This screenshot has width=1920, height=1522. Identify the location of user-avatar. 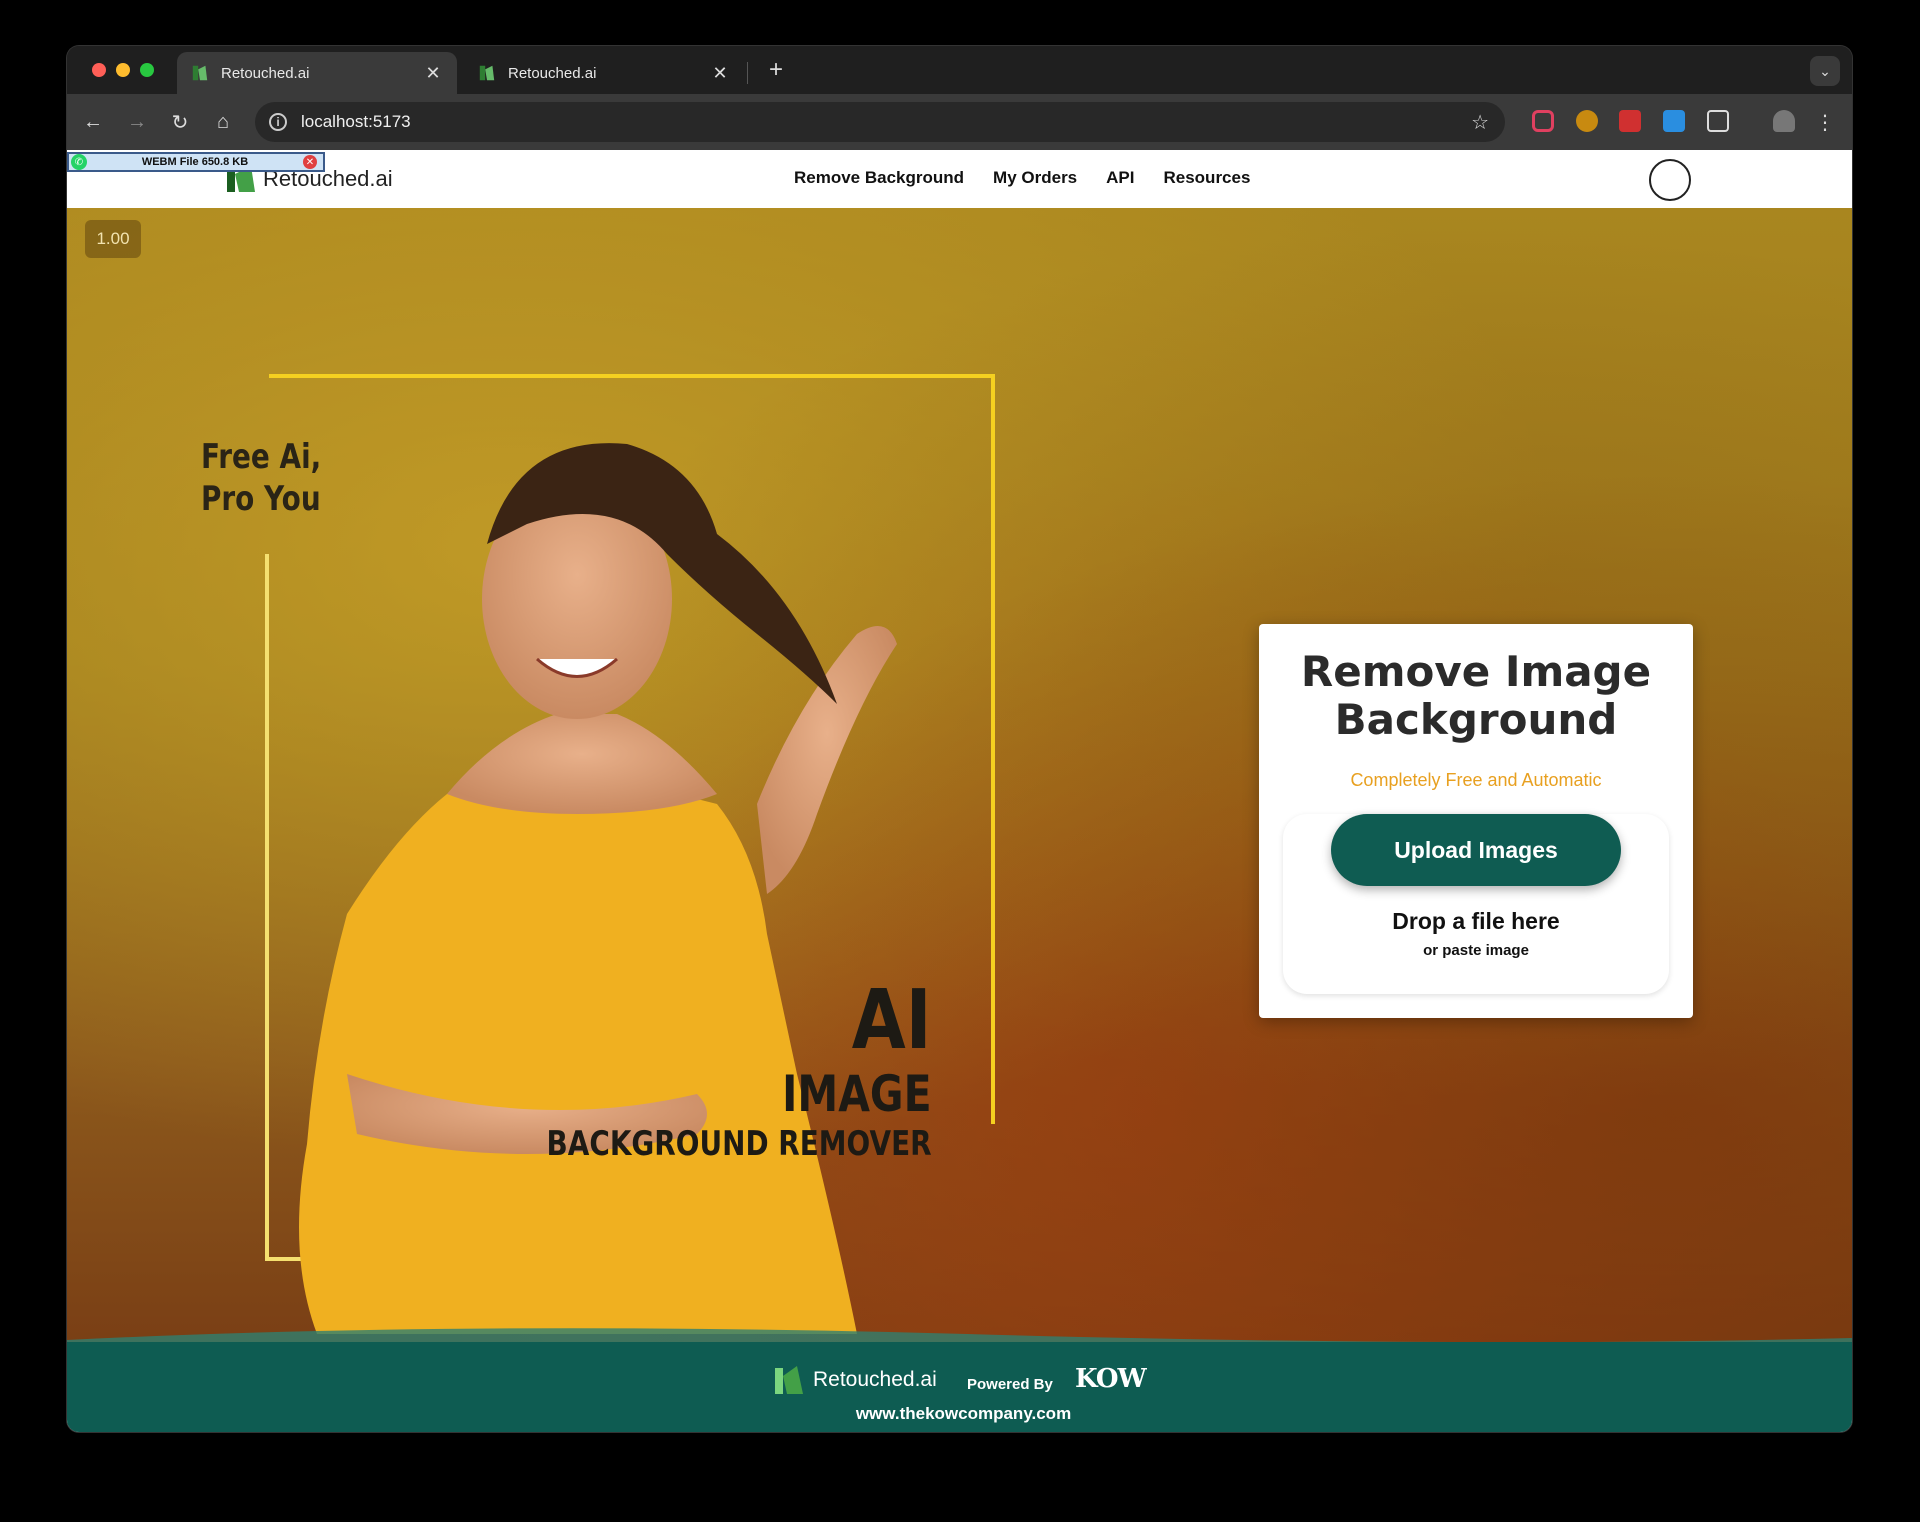
(1670, 180).